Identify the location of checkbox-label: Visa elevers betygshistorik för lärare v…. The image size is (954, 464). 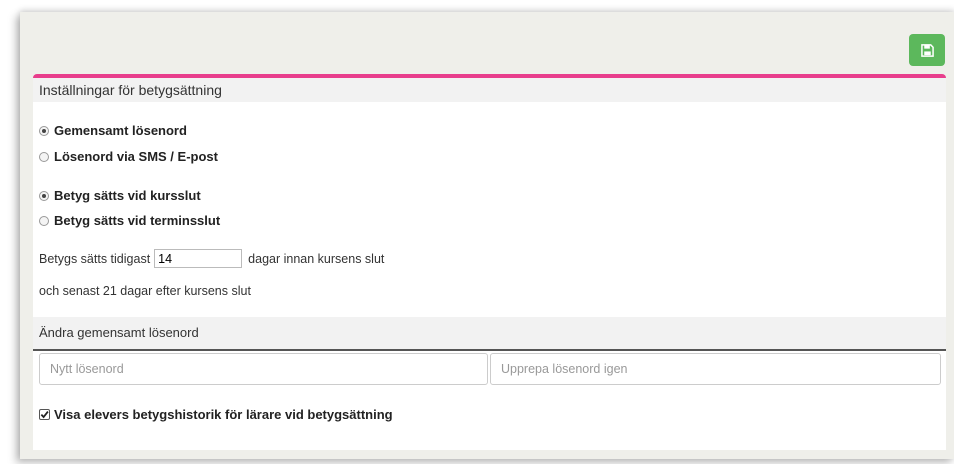
(223, 414).